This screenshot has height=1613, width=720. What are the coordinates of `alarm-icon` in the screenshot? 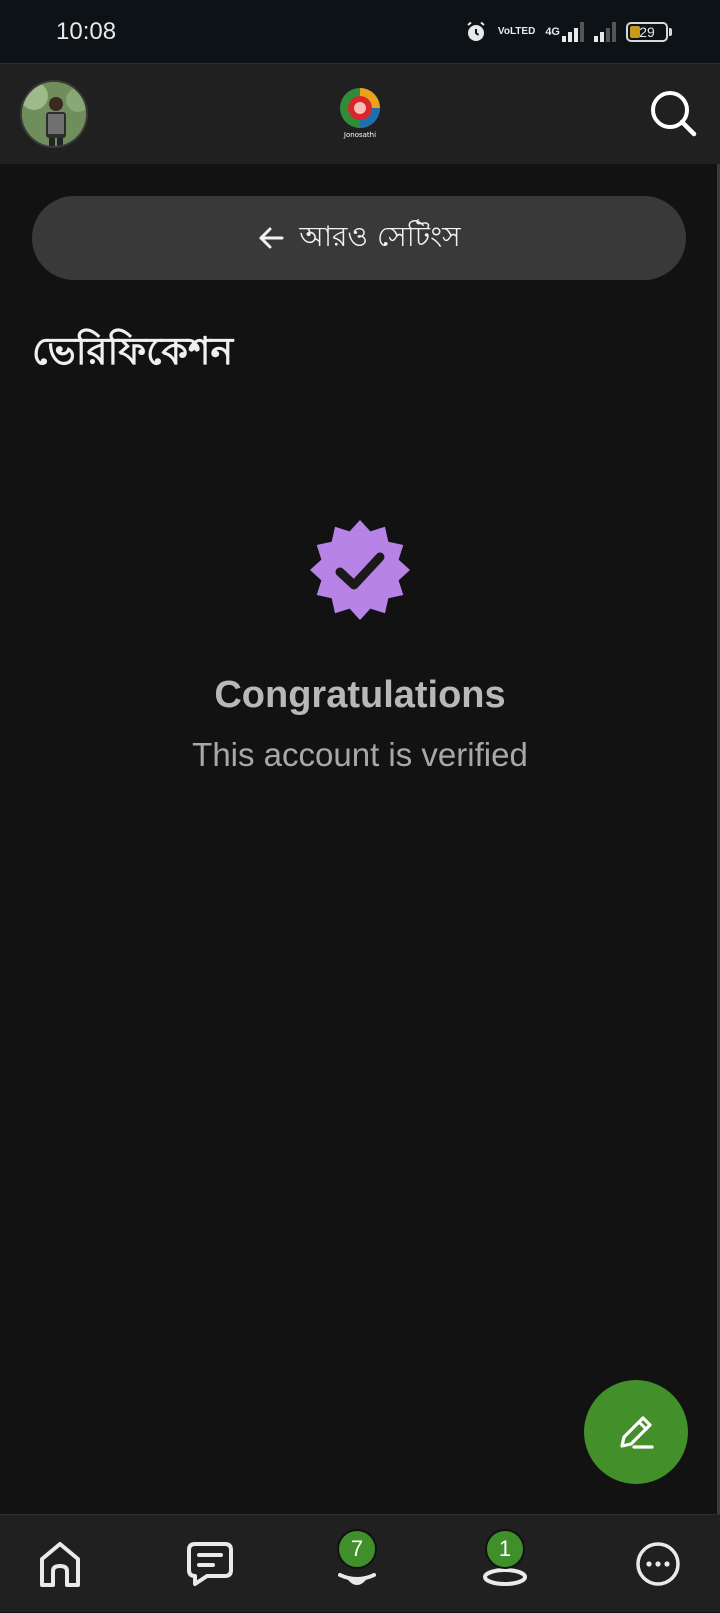 It's located at (476, 32).